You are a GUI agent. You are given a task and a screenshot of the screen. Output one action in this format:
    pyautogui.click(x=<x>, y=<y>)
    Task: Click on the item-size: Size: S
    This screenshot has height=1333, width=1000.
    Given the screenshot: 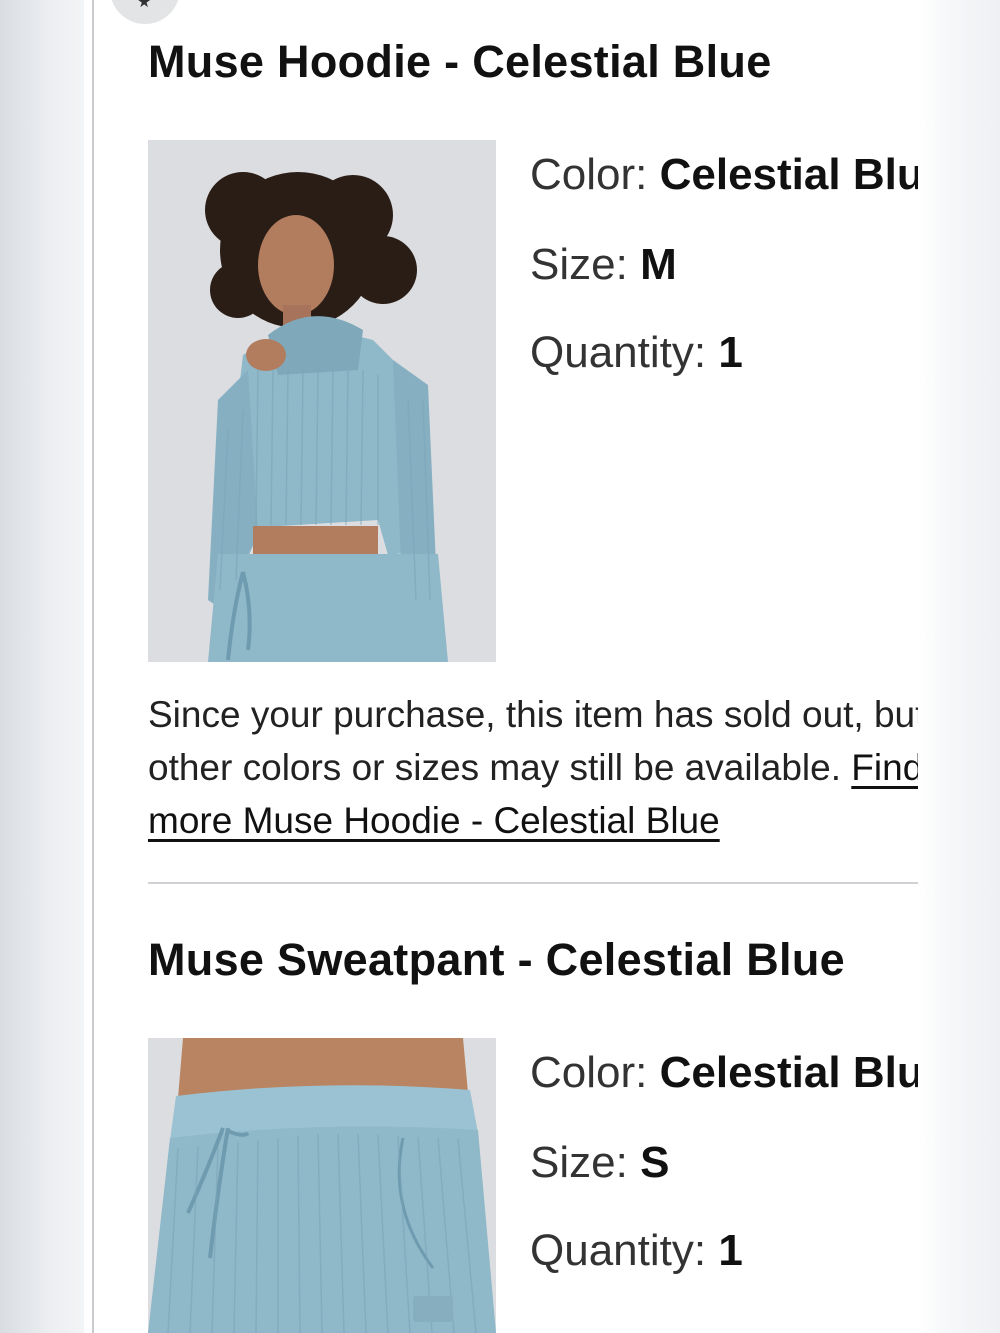 What is the action you would take?
    pyautogui.click(x=599, y=1163)
    